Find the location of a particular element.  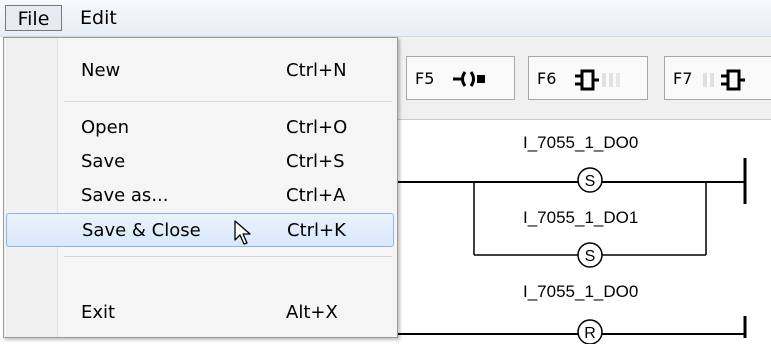

coil-set-2: S is located at coordinates (590, 255).